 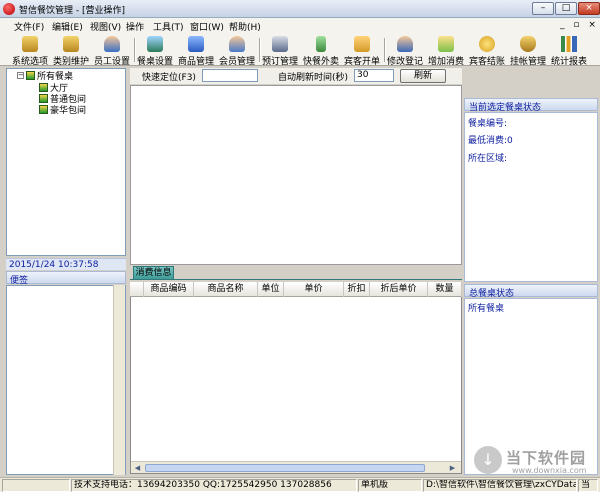 I want to click on toolbar-label: 会员管理, so click(x=236, y=62).